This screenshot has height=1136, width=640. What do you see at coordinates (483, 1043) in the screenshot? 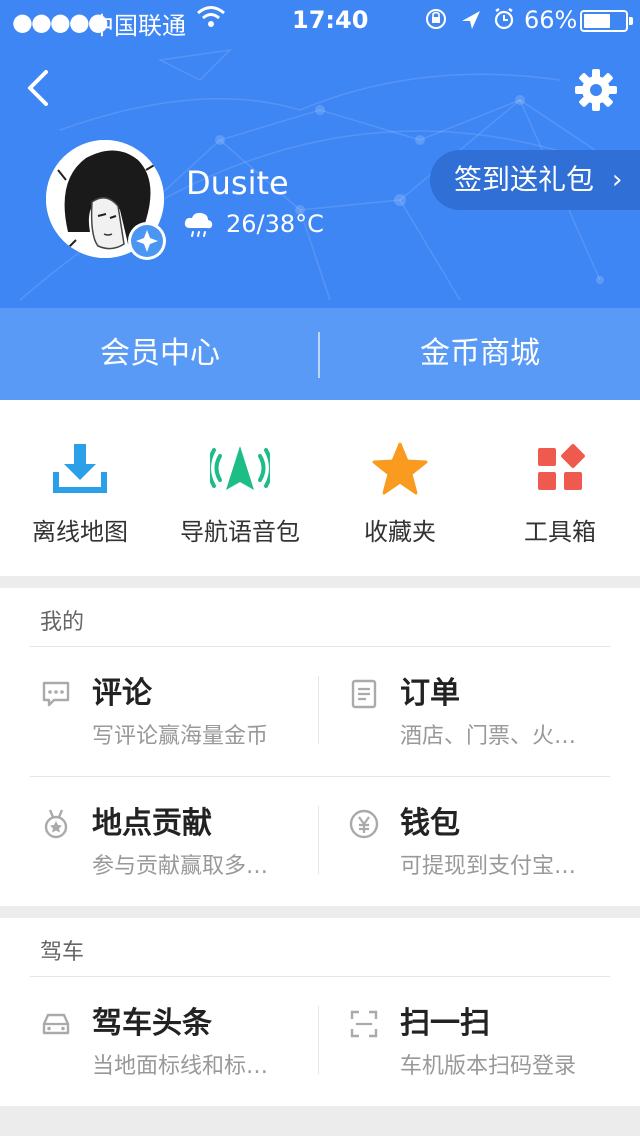
I see `menu-item-scan: 扫一扫 车机版本扫码登录` at bounding box center [483, 1043].